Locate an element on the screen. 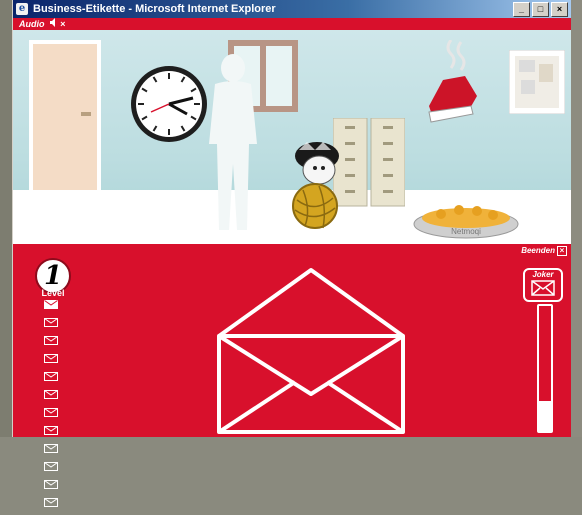 Image resolution: width=582 pixels, height=515 pixels. desktop-left is located at coordinates (6, 218).